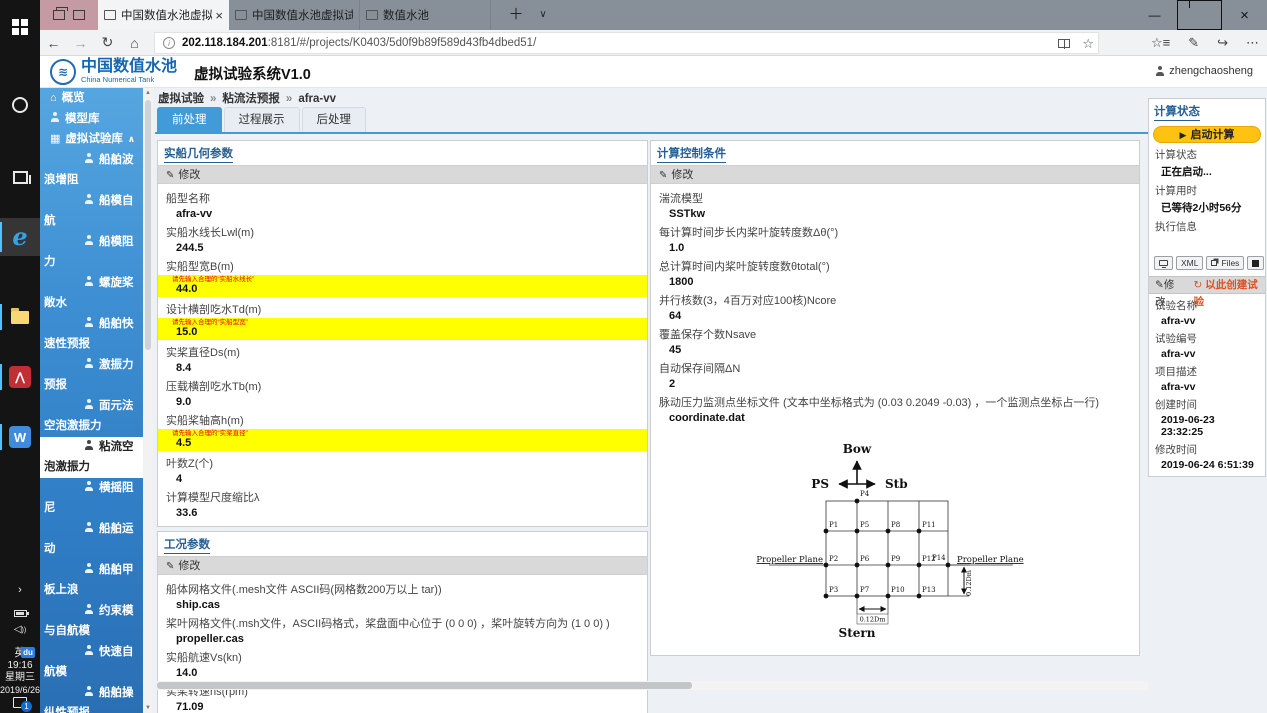 The image size is (1267, 713). Describe the element at coordinates (91, 170) in the screenshot. I see `sidebar-item: 船舶波浪增阻` at that location.